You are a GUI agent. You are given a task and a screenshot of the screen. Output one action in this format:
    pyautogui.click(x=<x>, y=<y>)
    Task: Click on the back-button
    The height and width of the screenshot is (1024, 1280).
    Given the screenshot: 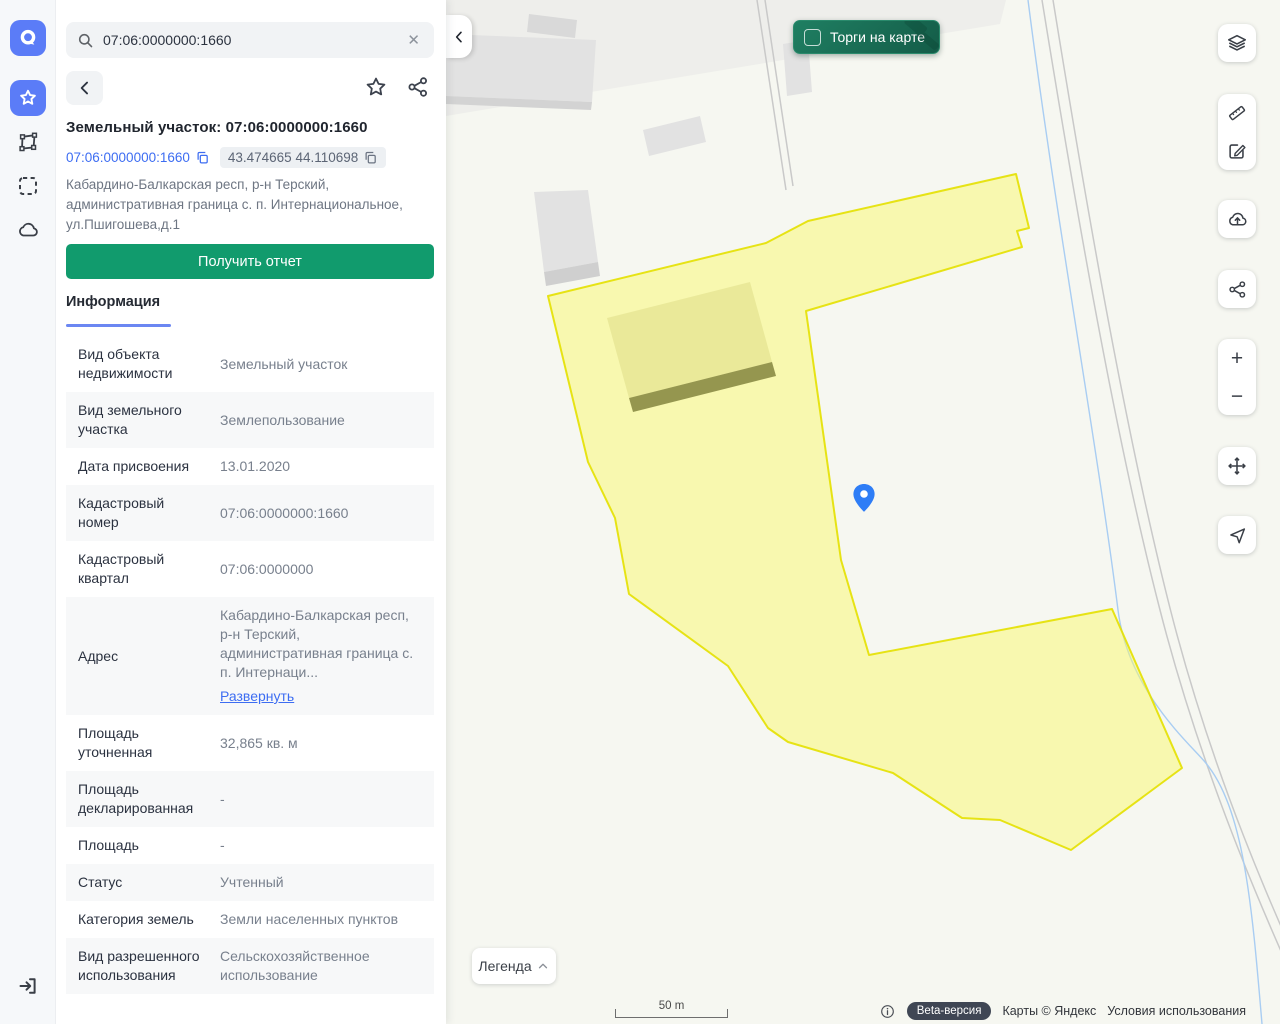 What is the action you would take?
    pyautogui.click(x=84, y=88)
    